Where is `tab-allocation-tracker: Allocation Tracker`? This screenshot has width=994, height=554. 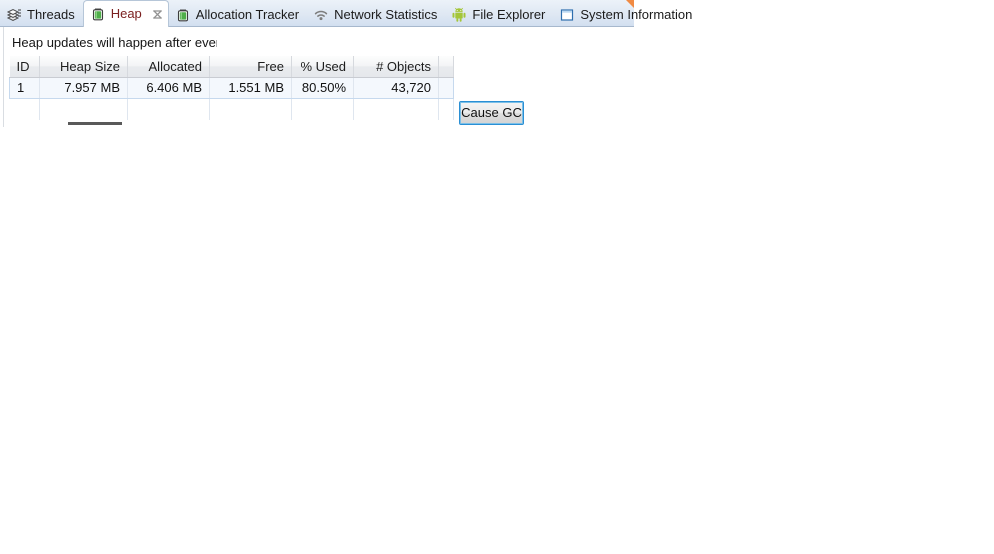
tab-allocation-tracker: Allocation Tracker is located at coordinates (238, 15).